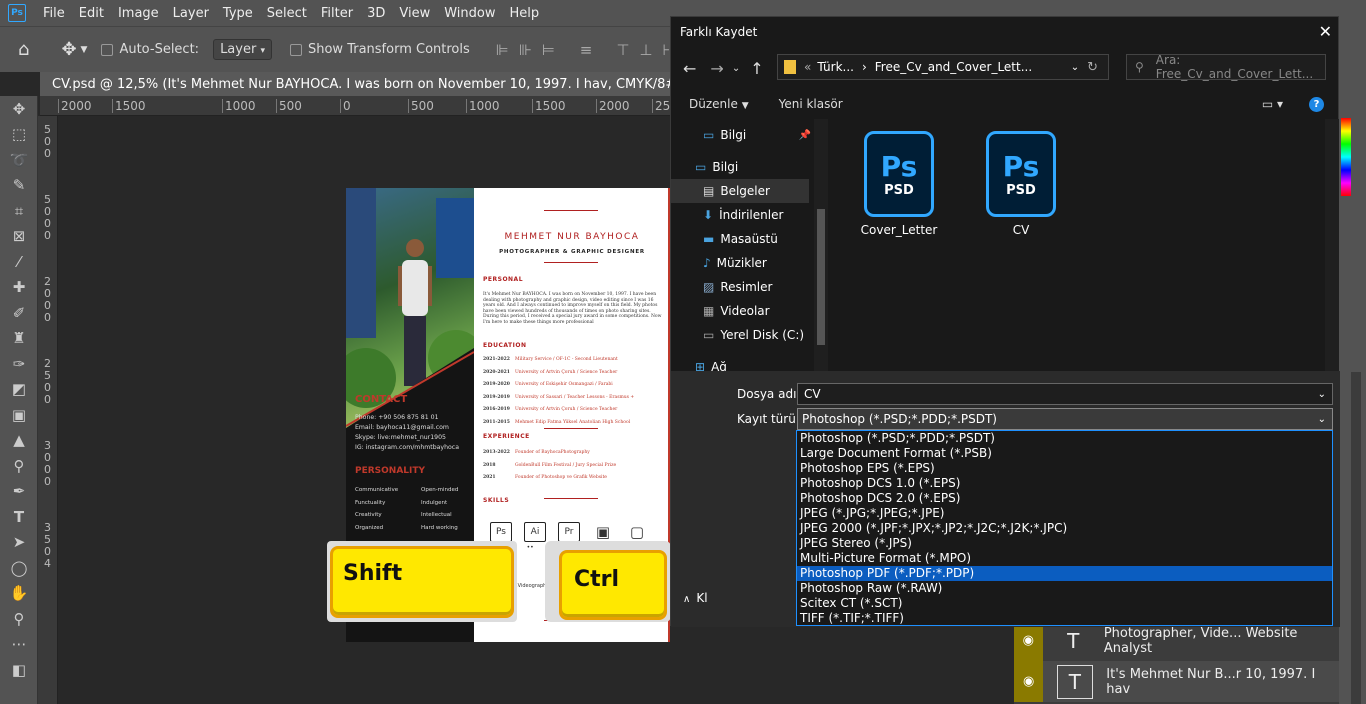  What do you see at coordinates (1092, 67) in the screenshot?
I see `refresh-icon: ↻` at bounding box center [1092, 67].